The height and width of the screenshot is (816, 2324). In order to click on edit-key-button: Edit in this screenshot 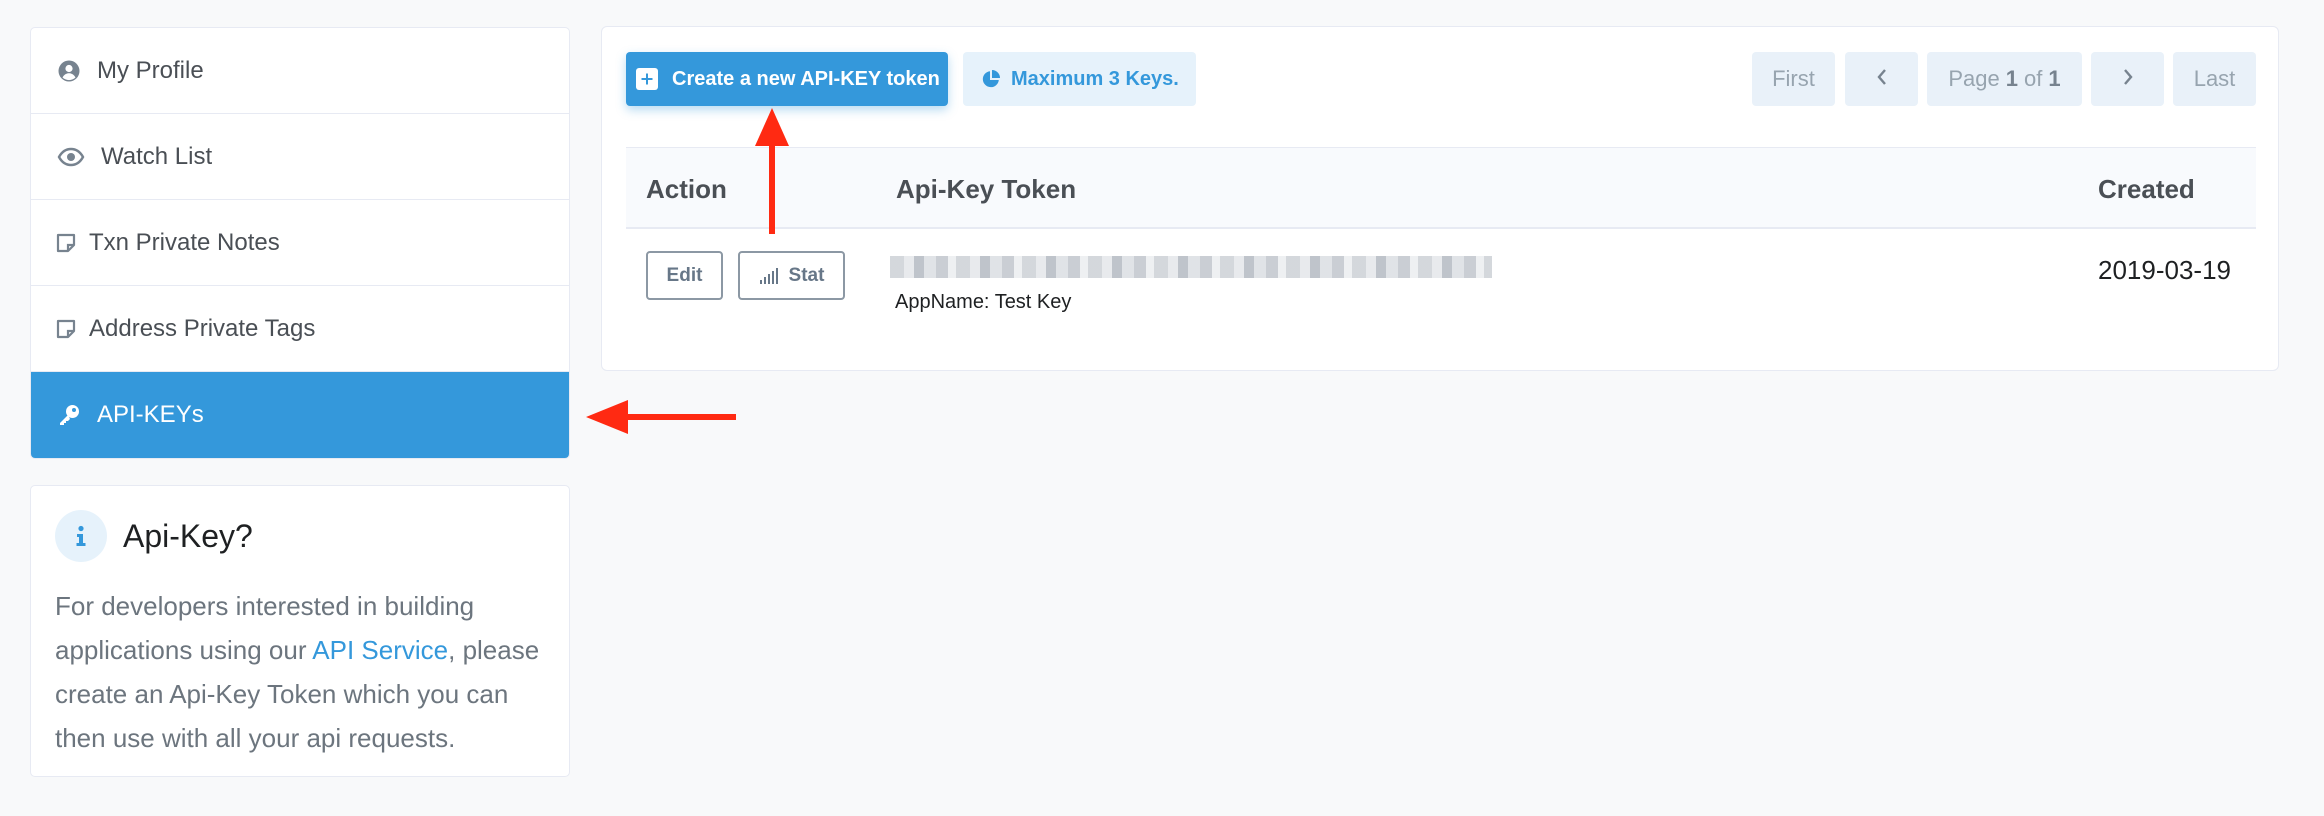, I will do `click(684, 275)`.